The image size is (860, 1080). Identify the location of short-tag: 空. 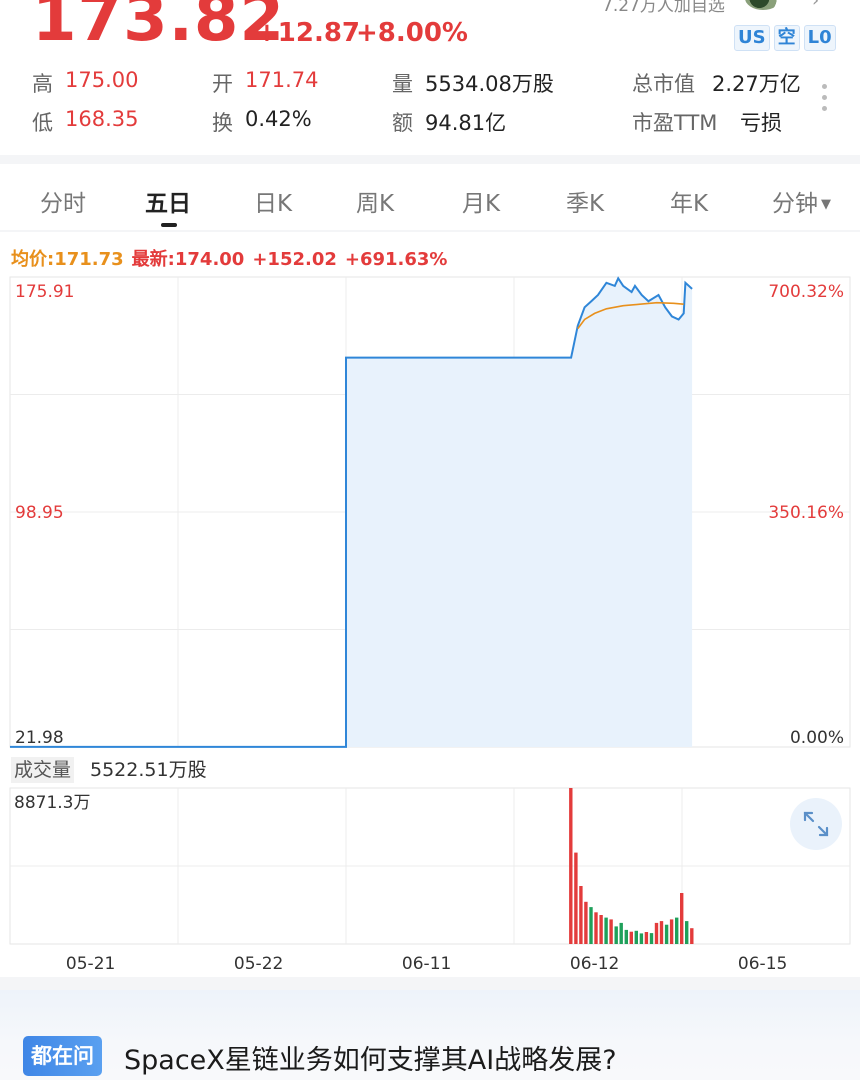
(786, 38).